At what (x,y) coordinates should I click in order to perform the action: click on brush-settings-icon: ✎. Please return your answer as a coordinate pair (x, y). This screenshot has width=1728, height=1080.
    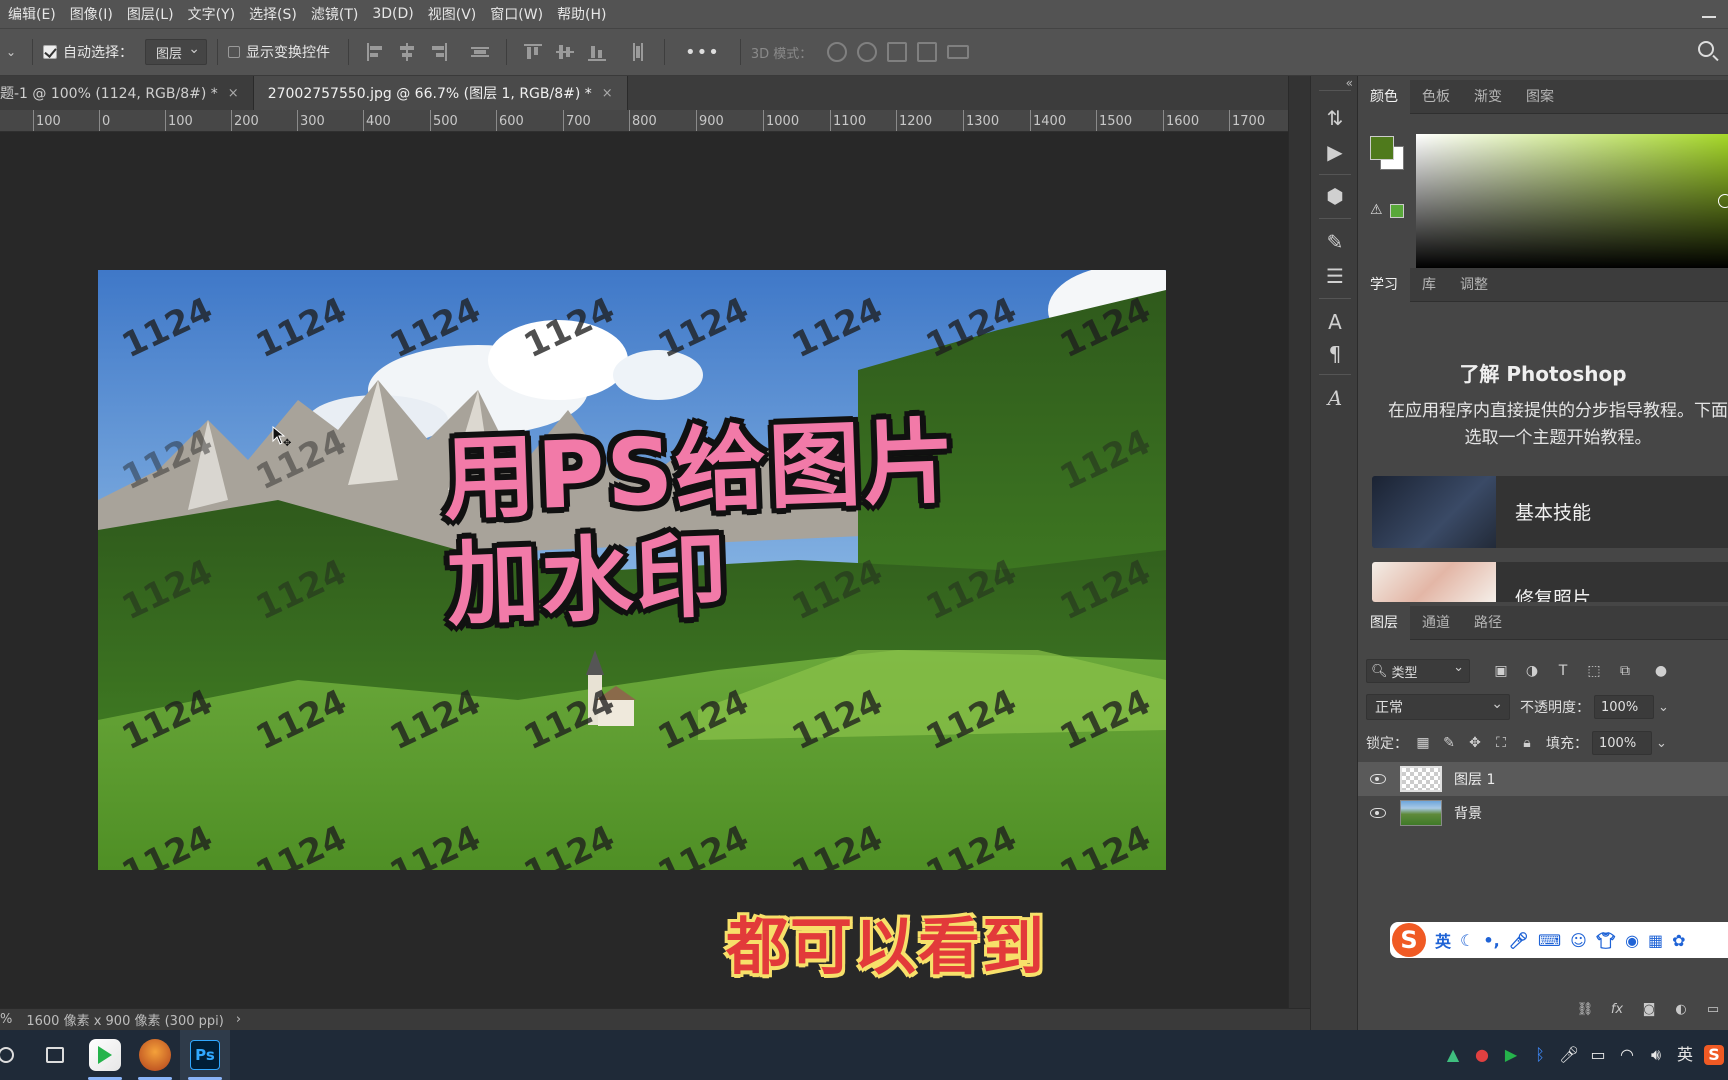
    Looking at the image, I should click on (1335, 242).